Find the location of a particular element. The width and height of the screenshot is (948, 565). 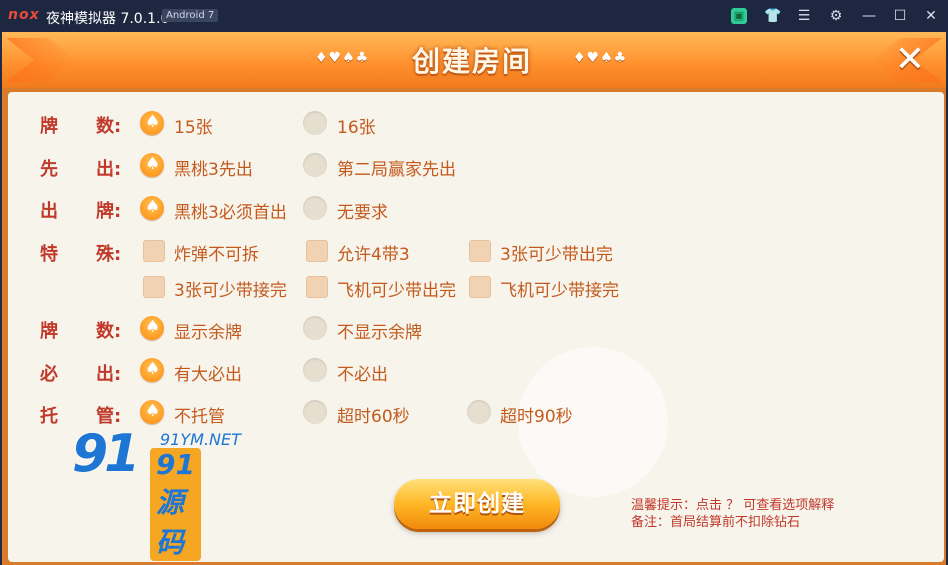

radio-15-cards is located at coordinates (152, 123).